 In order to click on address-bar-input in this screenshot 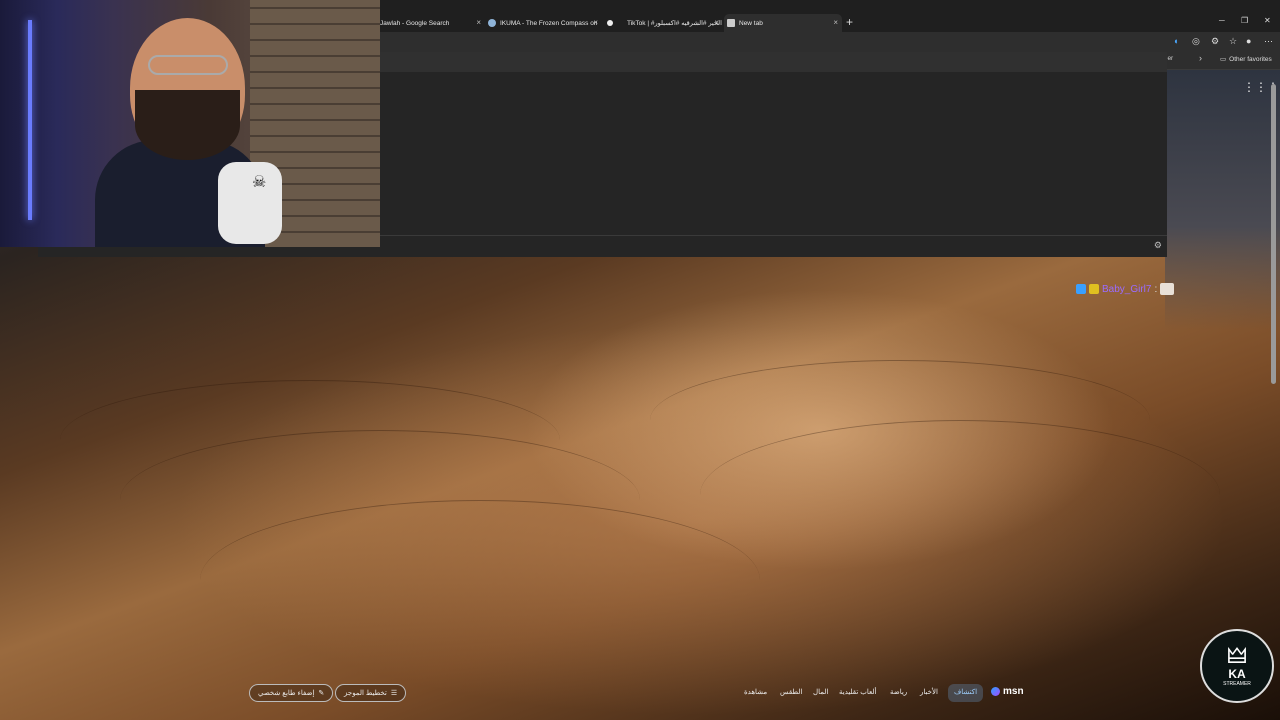, I will do `click(773, 62)`.